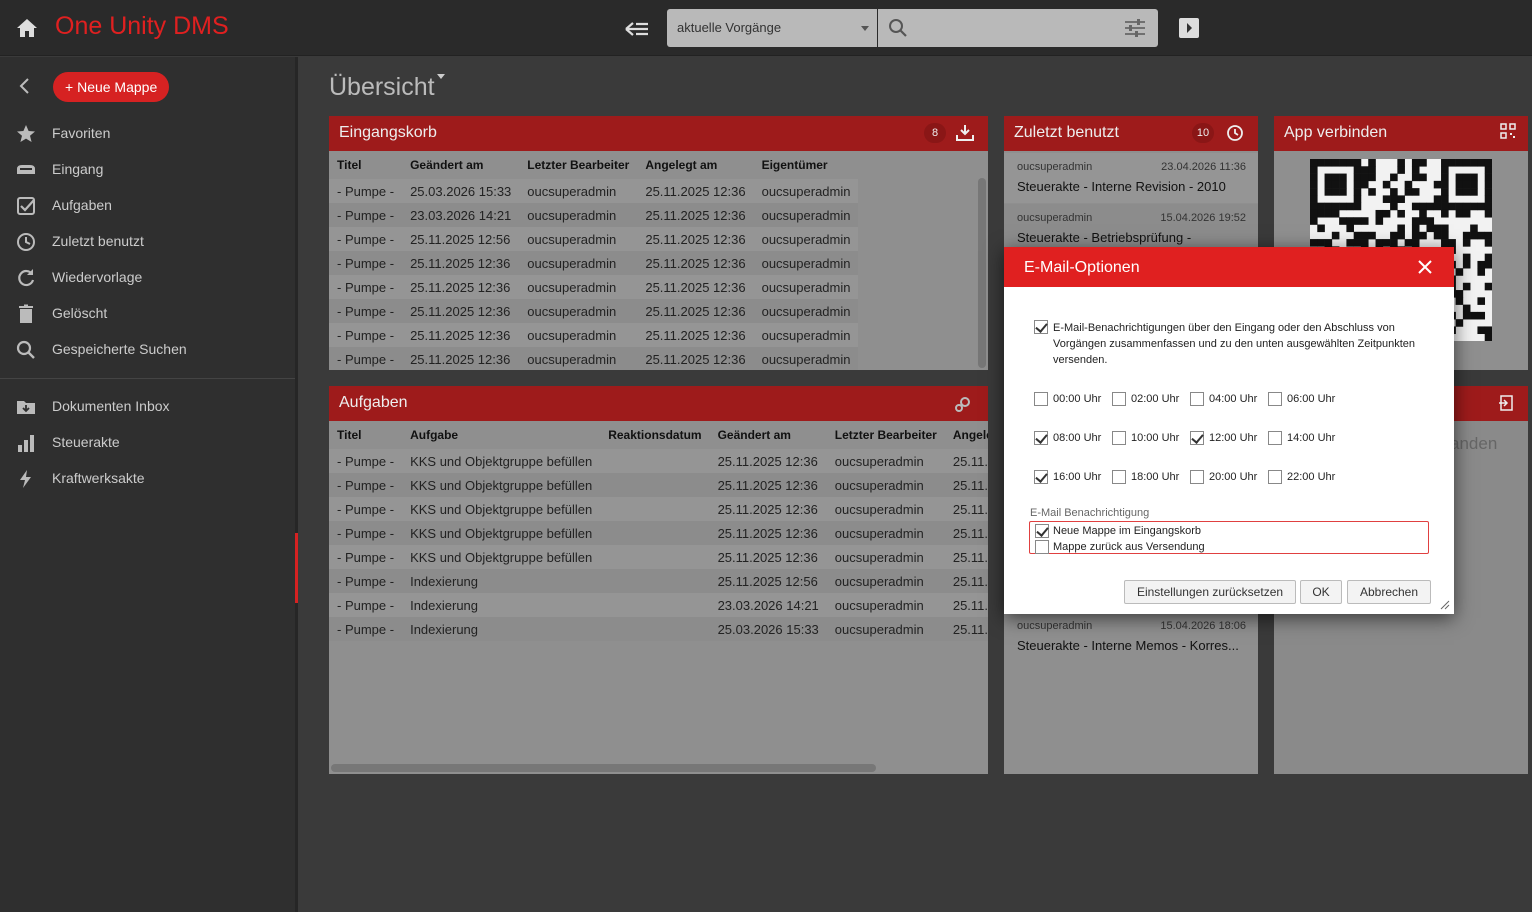 The width and height of the screenshot is (1532, 912). Describe the element at coordinates (1445, 605) in the screenshot. I see `resize-grip-icon` at that location.